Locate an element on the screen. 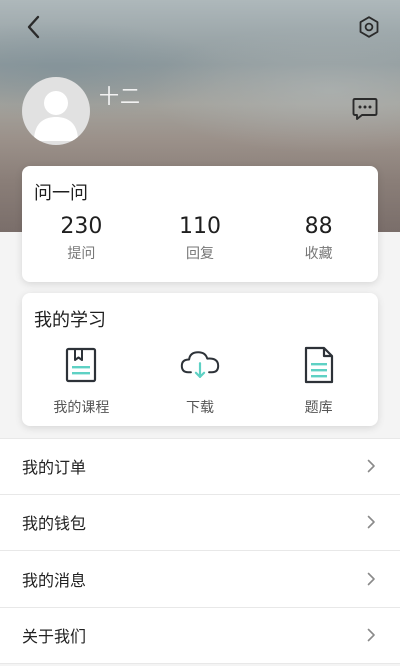 This screenshot has height=666, width=400. stat-value: 230 is located at coordinates (81, 226).